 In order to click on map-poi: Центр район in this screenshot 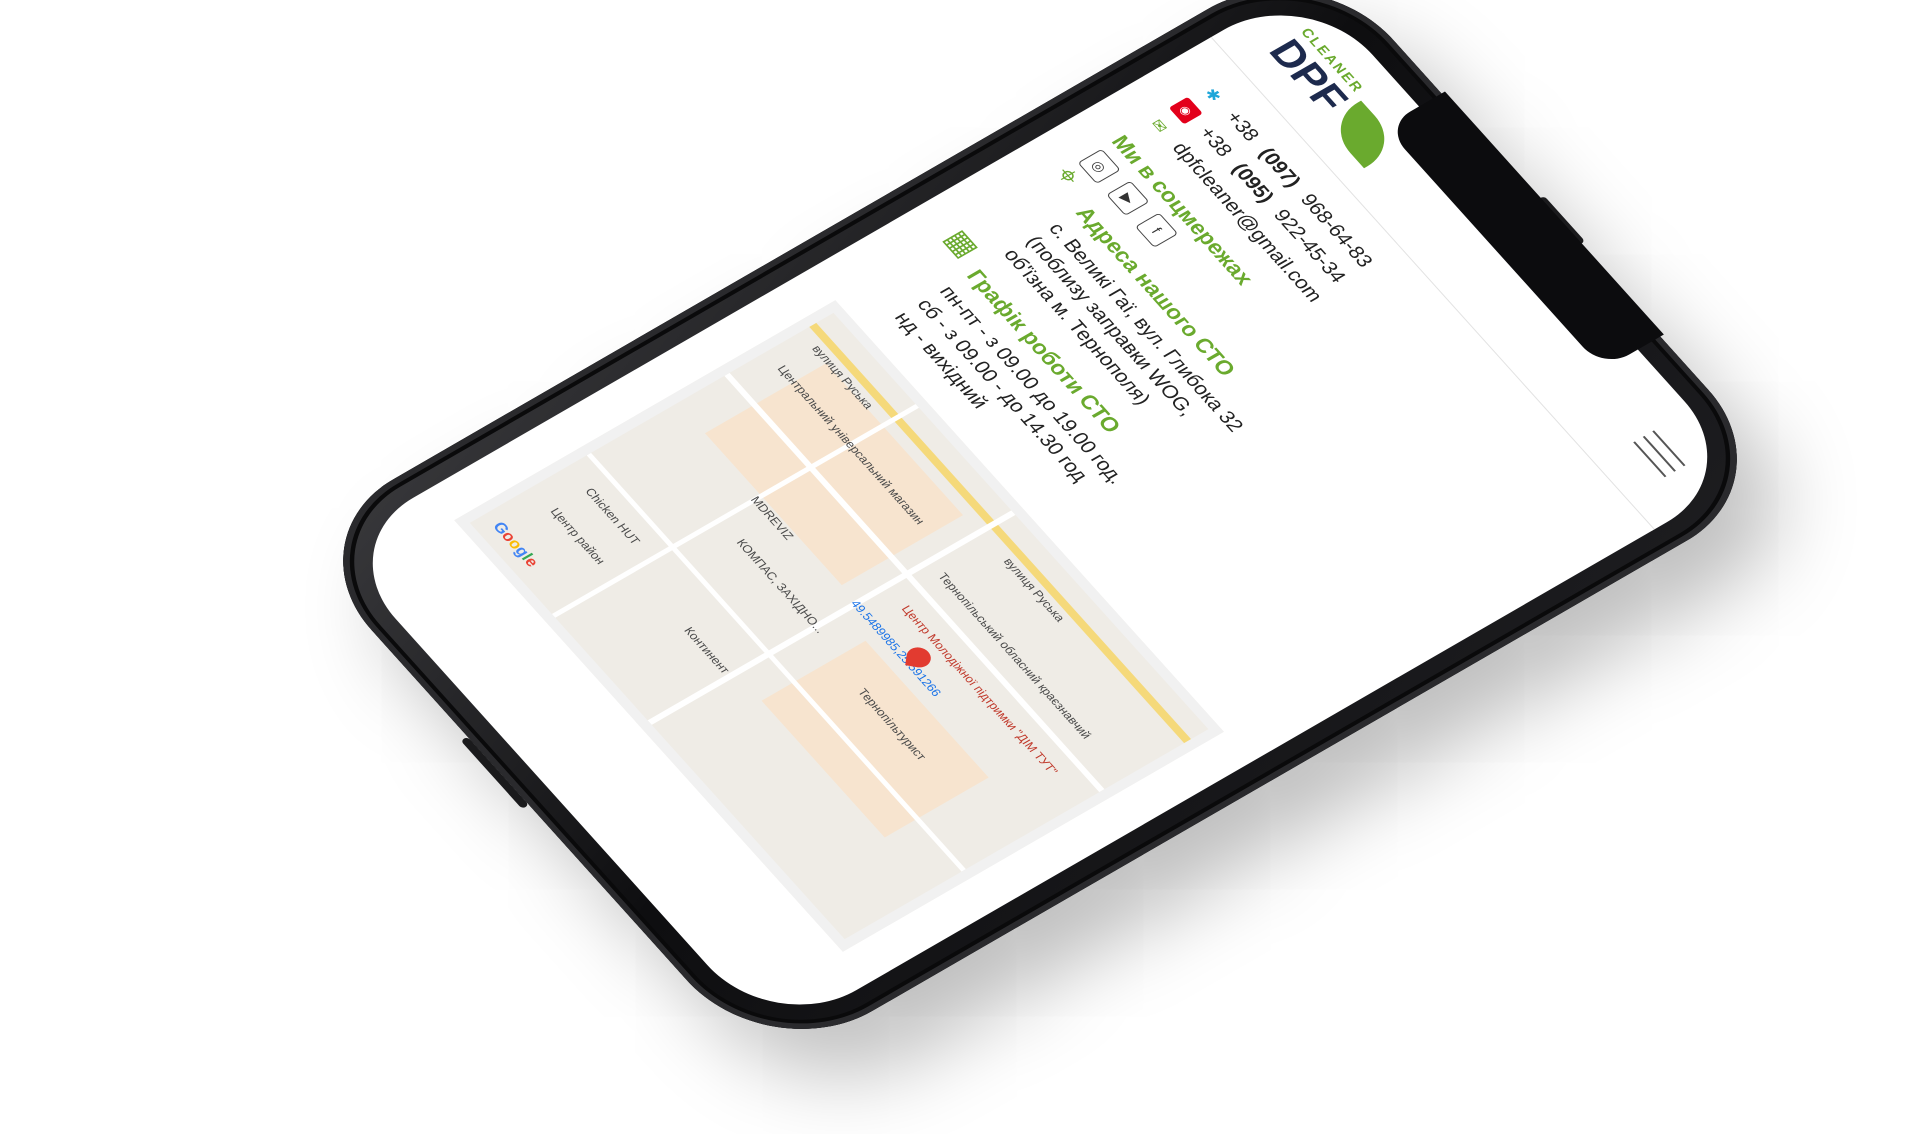, I will do `click(578, 536)`.